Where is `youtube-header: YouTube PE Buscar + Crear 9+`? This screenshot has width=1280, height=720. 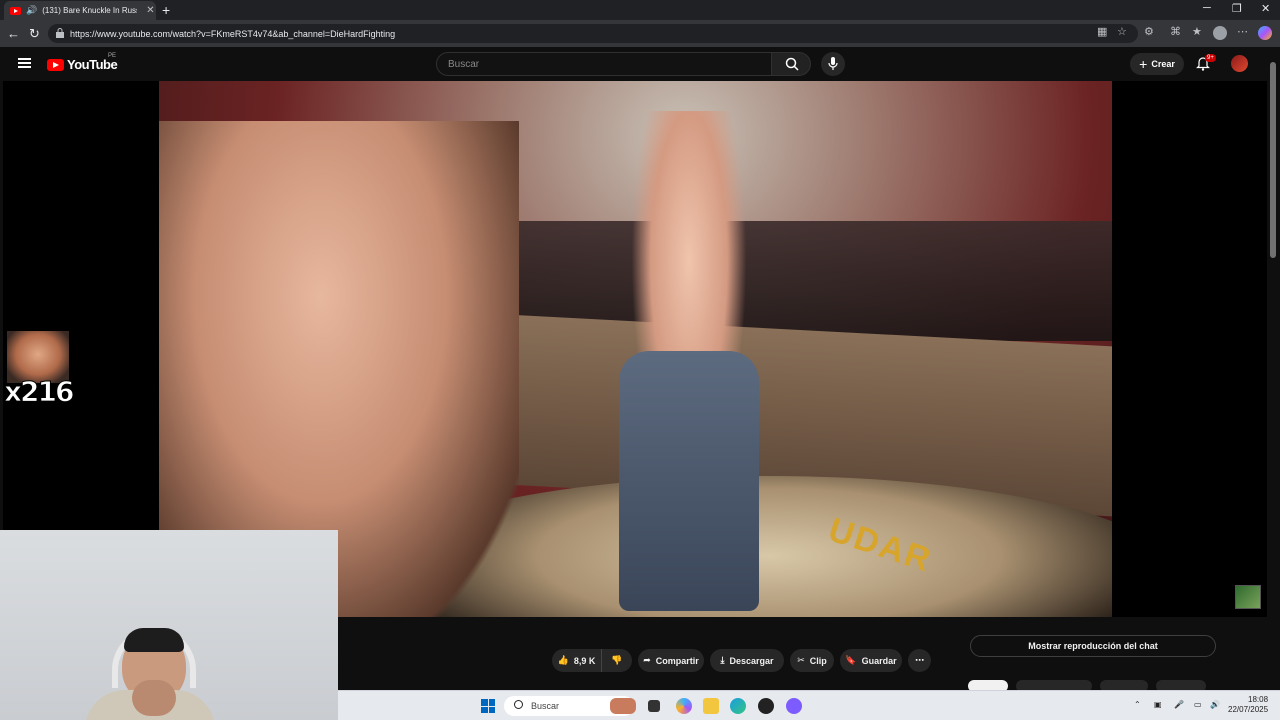 youtube-header: YouTube PE Buscar + Crear 9+ is located at coordinates (640, 64).